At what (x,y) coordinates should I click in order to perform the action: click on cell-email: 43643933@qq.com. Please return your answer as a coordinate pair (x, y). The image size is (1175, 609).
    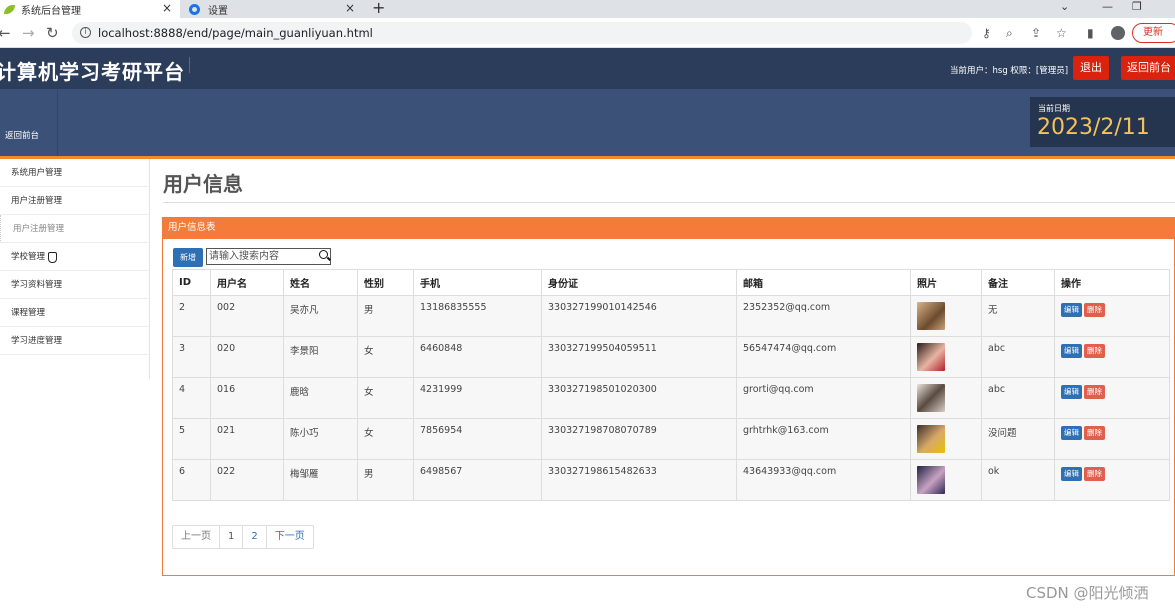
    Looking at the image, I should click on (823, 480).